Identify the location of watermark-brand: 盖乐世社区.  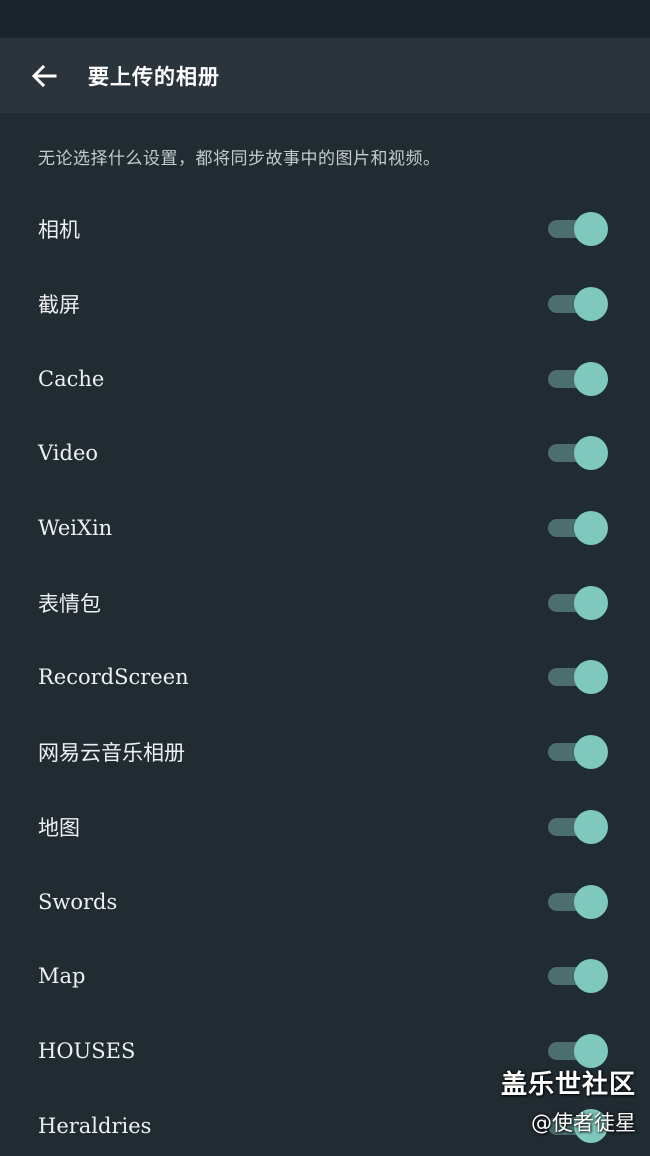
(568, 1085).